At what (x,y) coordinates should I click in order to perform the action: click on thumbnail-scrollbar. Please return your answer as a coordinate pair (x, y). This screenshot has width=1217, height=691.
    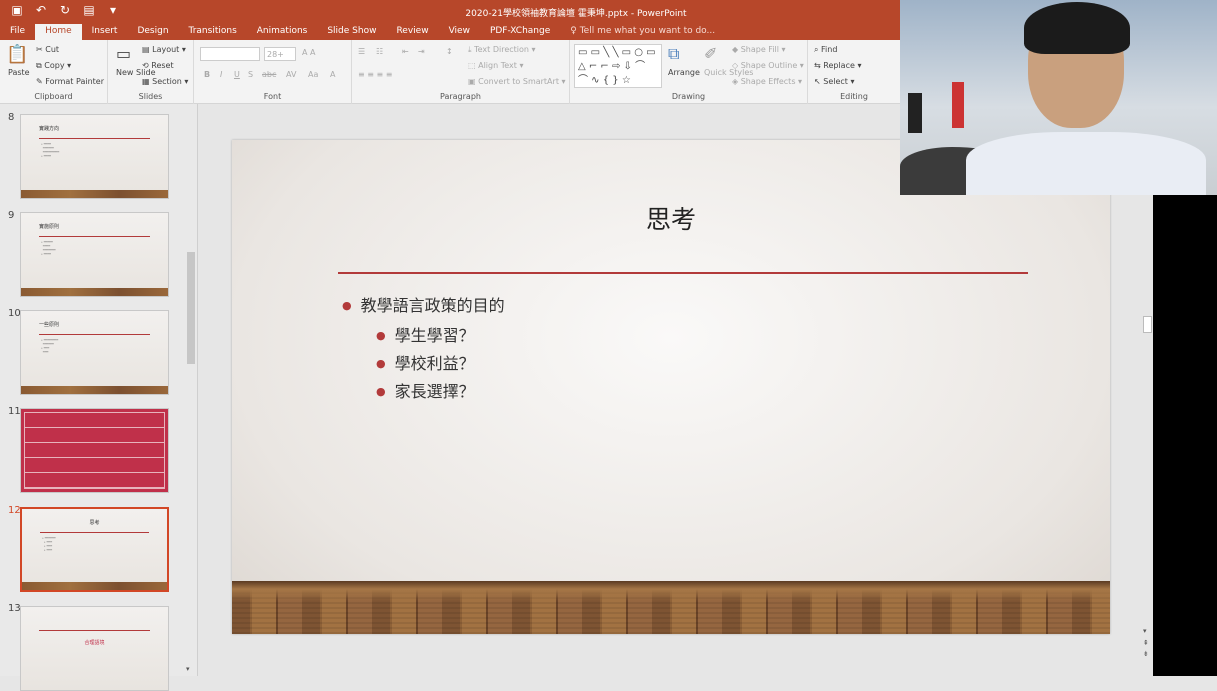
    Looking at the image, I should click on (191, 390).